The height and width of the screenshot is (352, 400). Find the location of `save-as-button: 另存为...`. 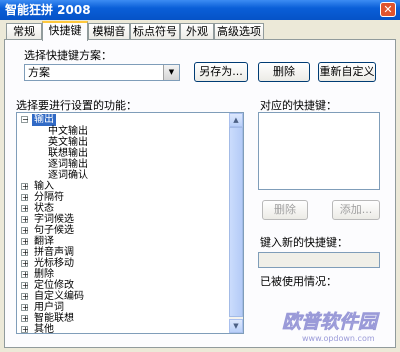

save-as-button: 另存为... is located at coordinates (221, 72).